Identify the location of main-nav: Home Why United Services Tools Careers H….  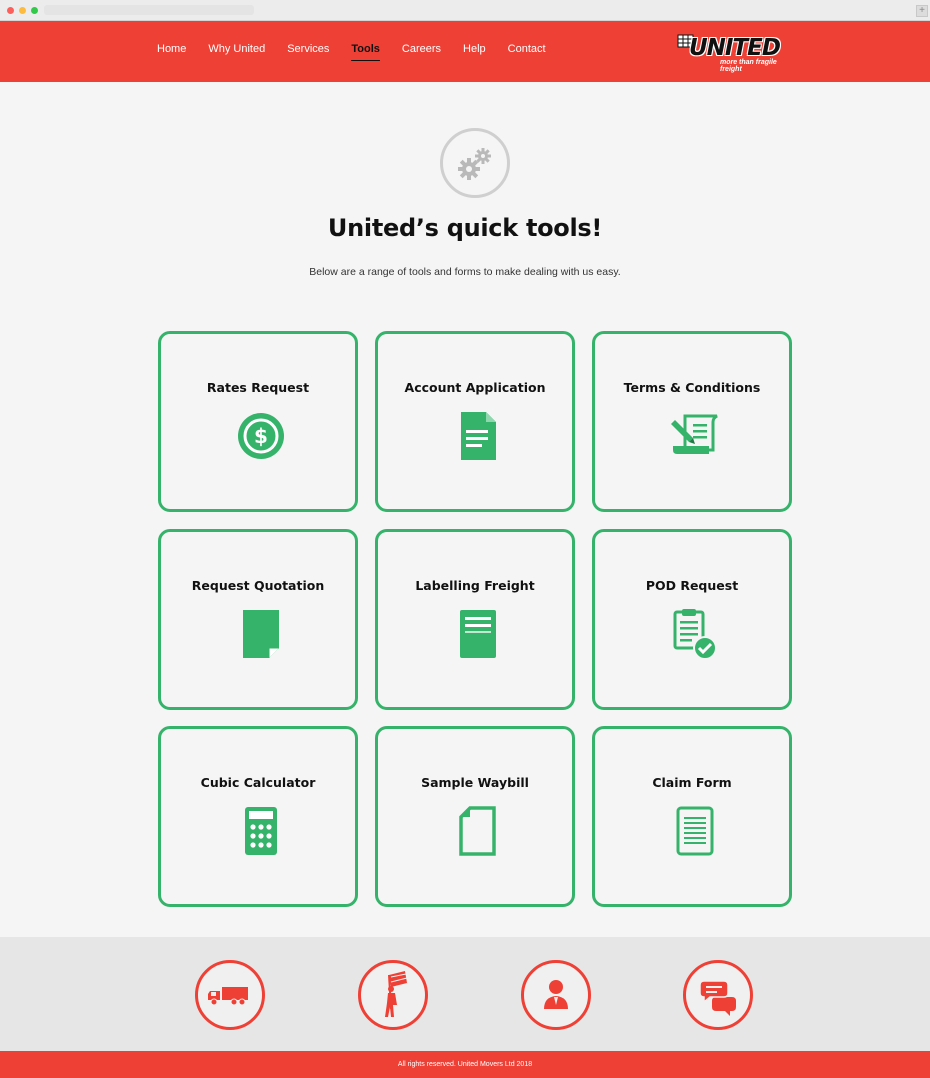
(362, 53).